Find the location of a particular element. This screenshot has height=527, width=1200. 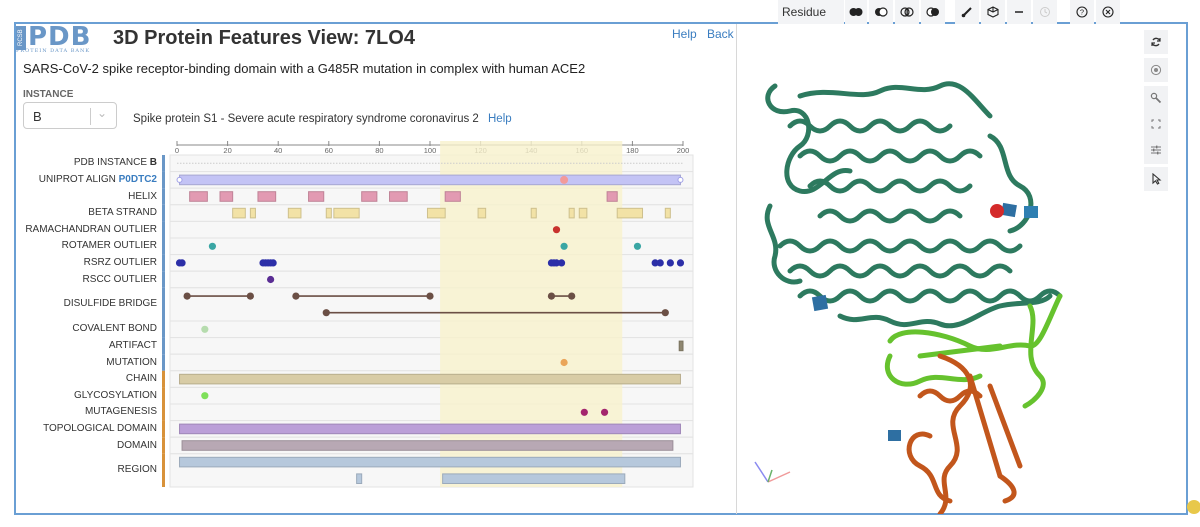

subtract-button is located at coordinates (881, 12).